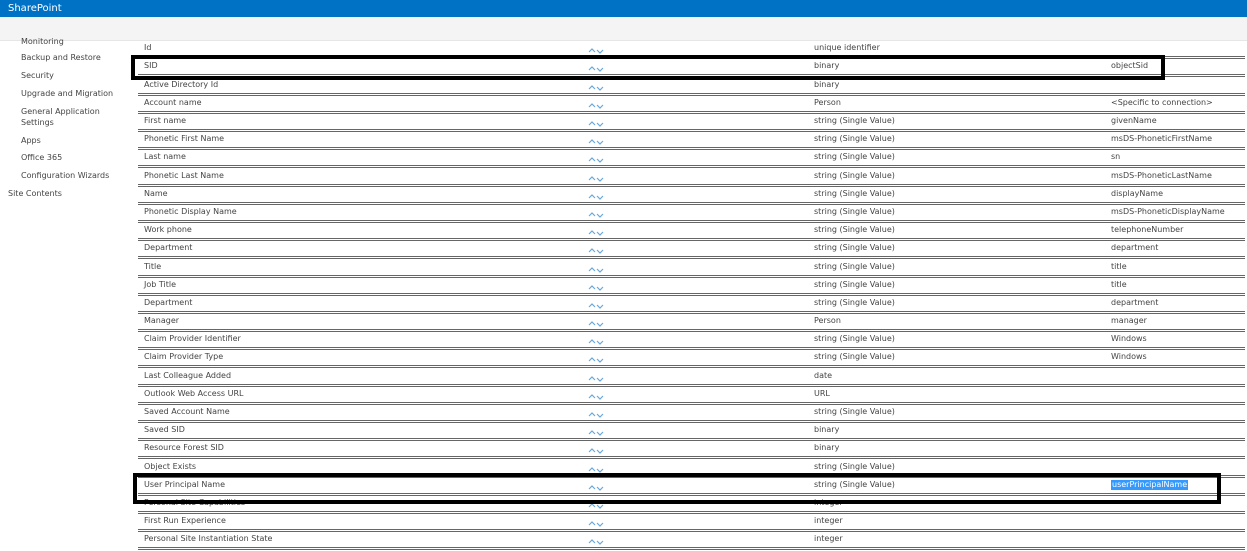 This screenshot has height=551, width=1247. I want to click on nav-item-security: Security, so click(76, 75).